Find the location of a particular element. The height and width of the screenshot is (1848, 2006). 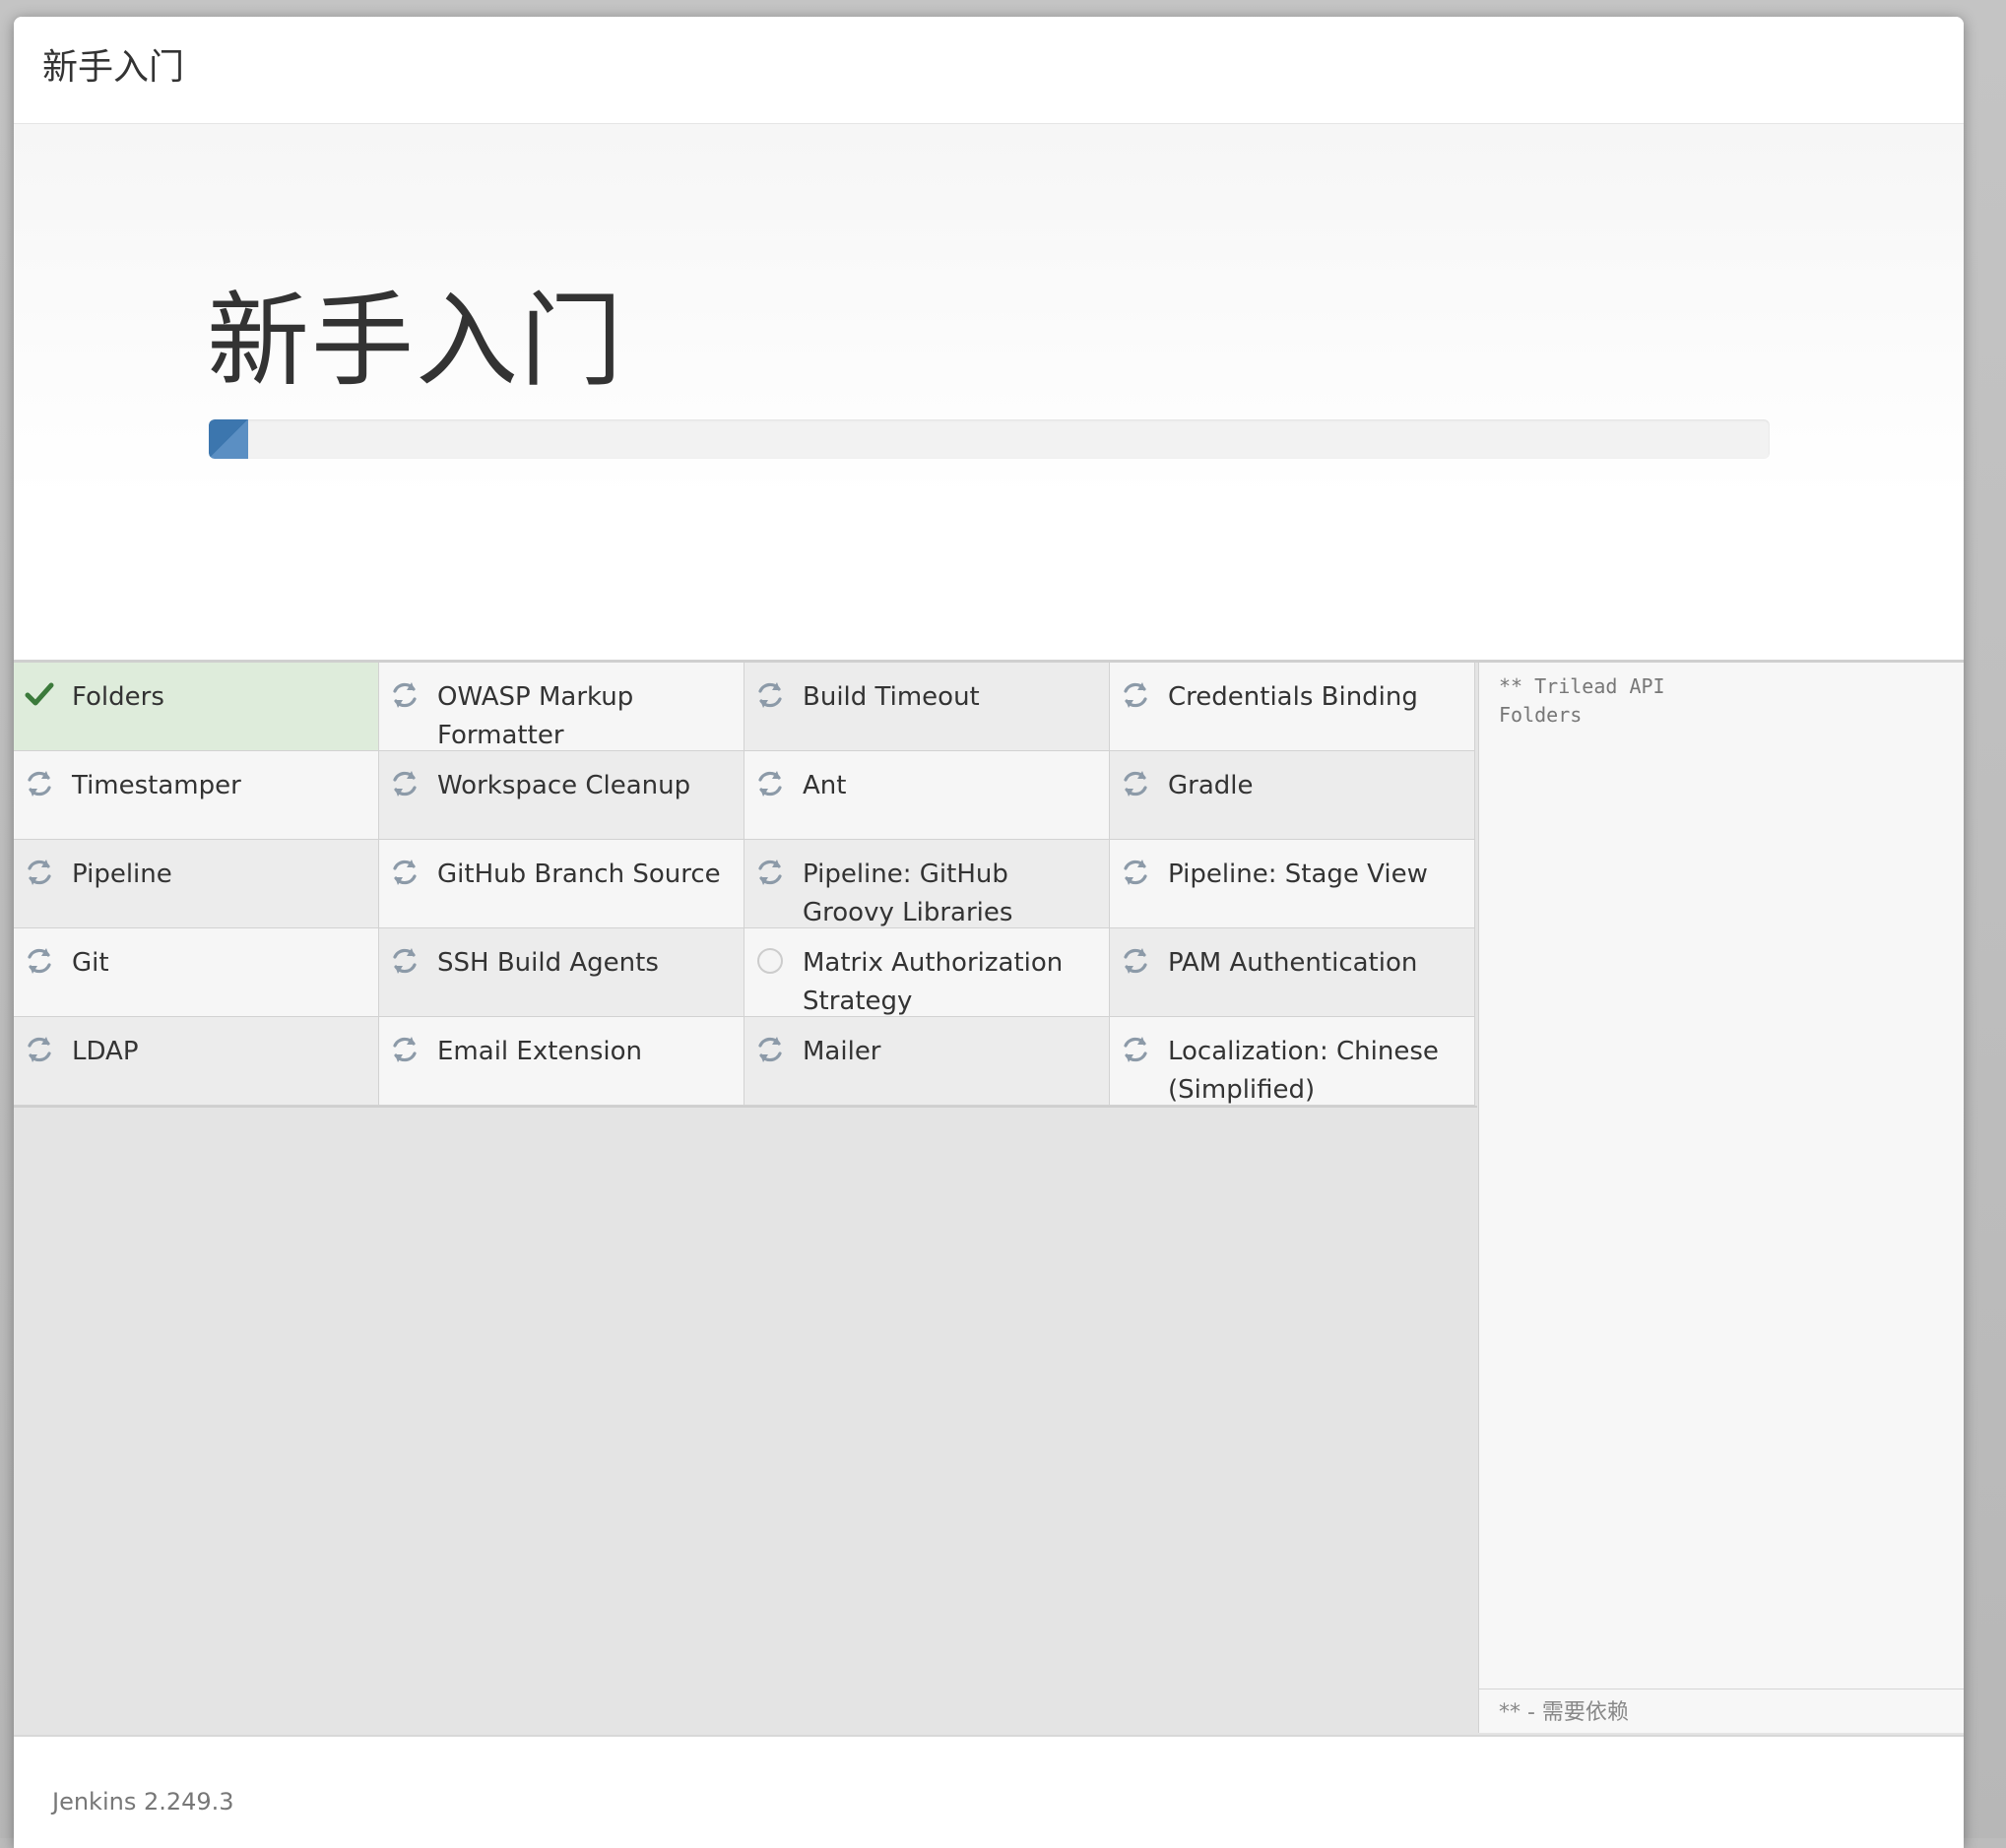

plugin-item: Gradle is located at coordinates (1293, 795).